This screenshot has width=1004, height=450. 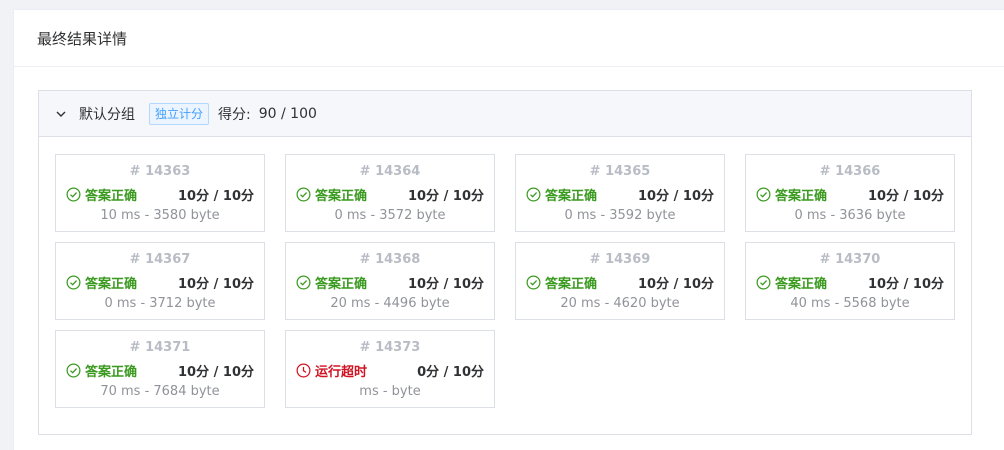 I want to click on test-case-id: # 14366, so click(x=850, y=171).